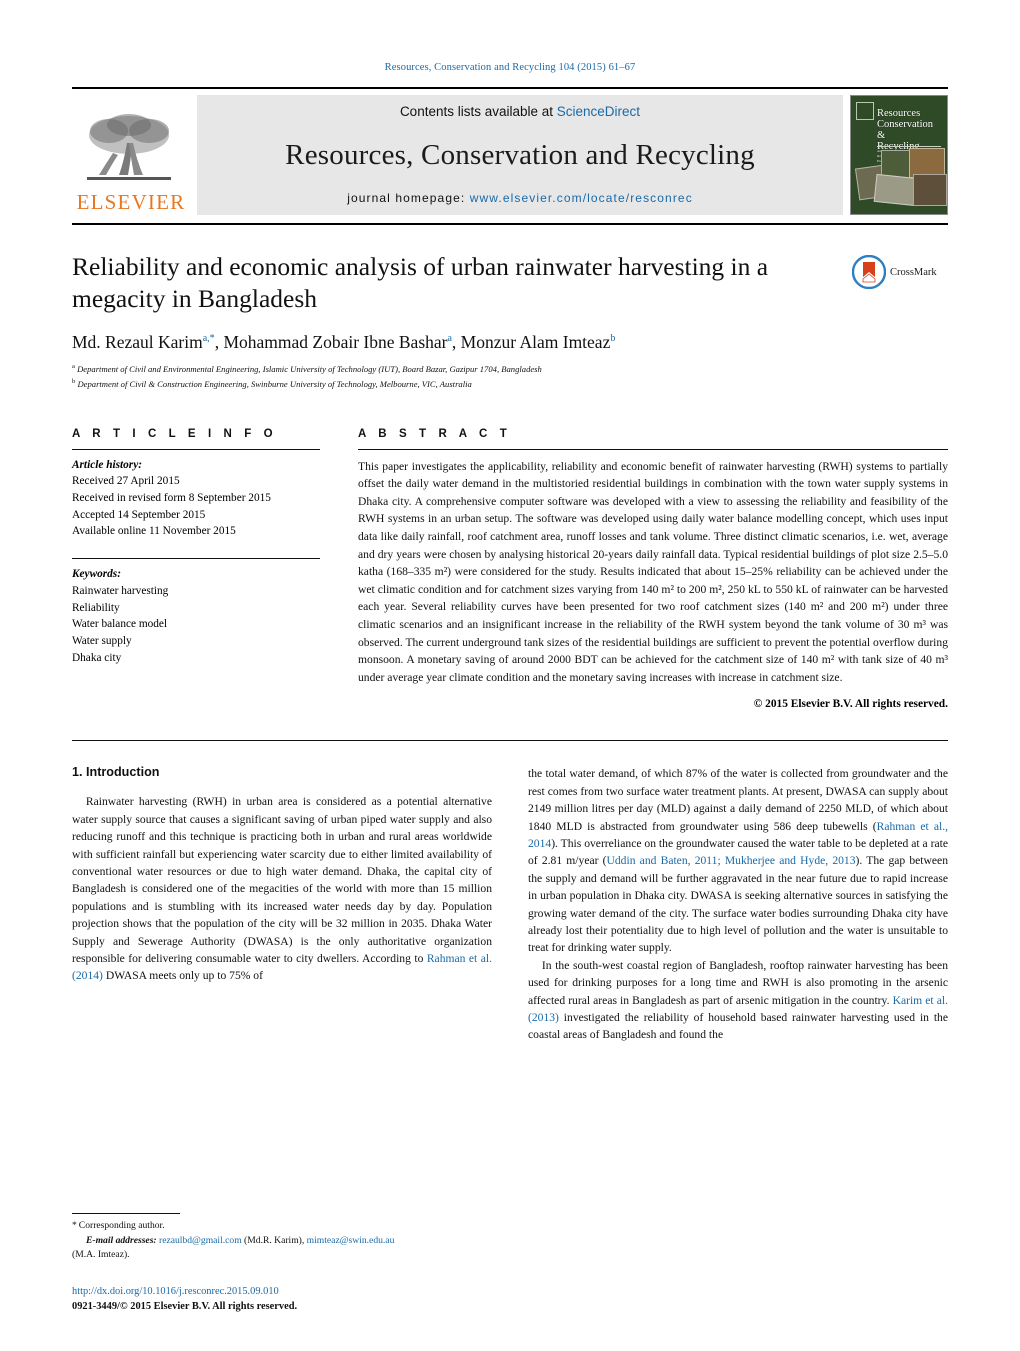 This screenshot has height=1351, width=1020. Describe the element at coordinates (121, 1240) in the screenshot. I see `email-label: E-mail addresses:` at that location.